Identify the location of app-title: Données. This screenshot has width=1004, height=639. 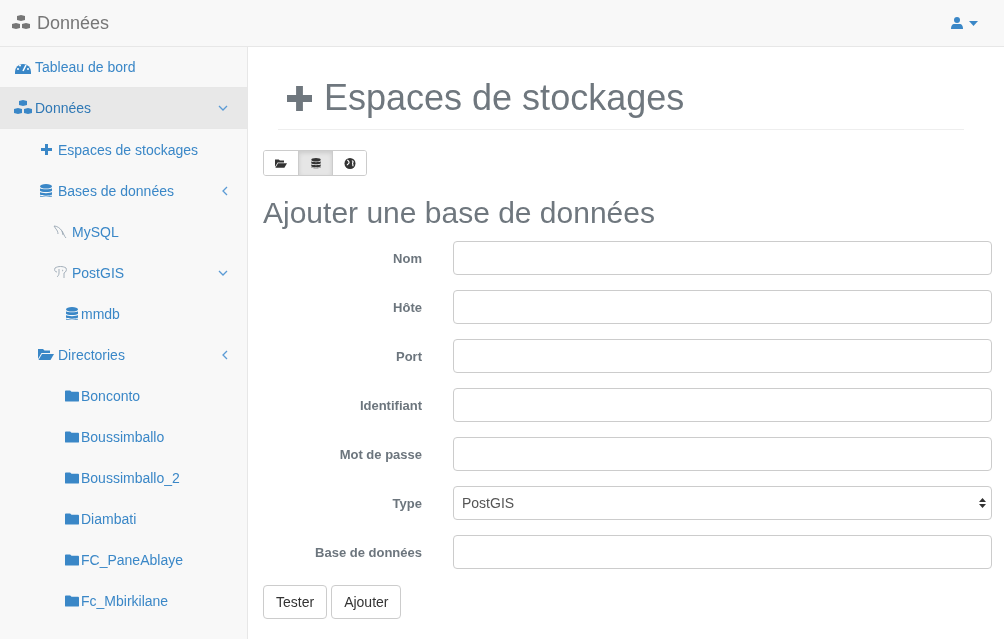
(73, 23).